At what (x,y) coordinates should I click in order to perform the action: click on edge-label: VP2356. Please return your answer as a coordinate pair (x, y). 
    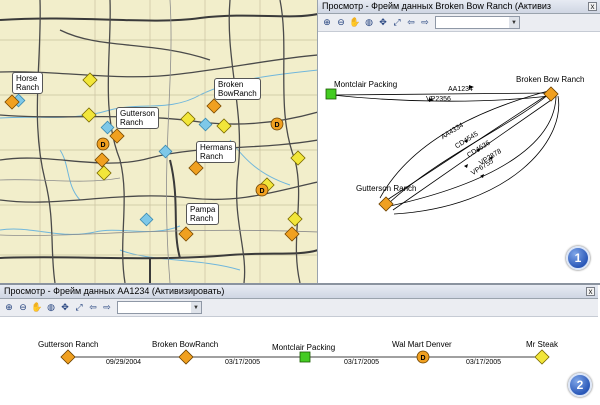
    Looking at the image, I should click on (438, 99).